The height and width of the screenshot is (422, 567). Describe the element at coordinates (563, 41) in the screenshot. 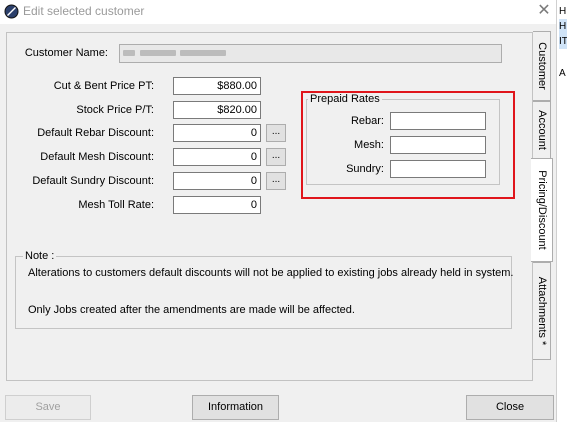

I see `background-cell: IT` at that location.